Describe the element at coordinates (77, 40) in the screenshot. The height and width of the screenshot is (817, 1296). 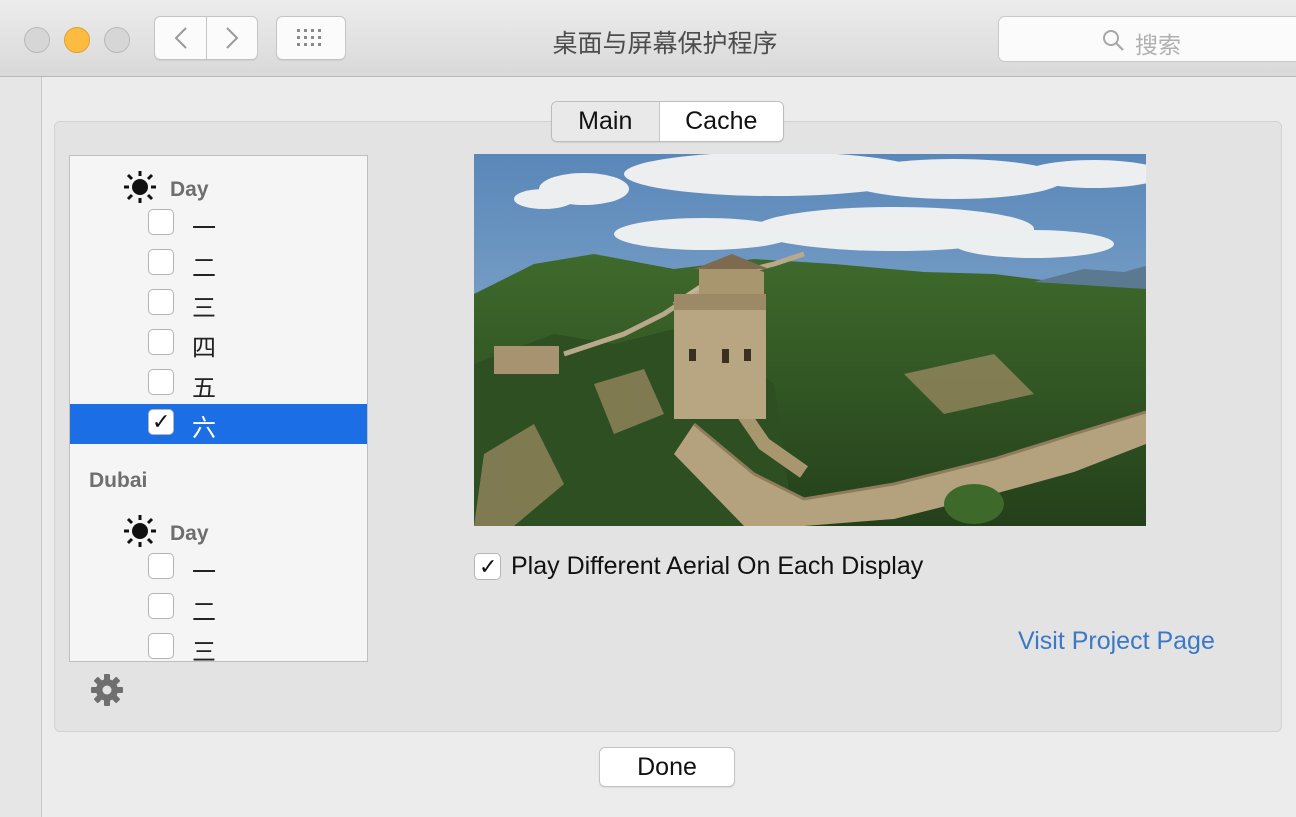
I see `minimize-window-button` at that location.